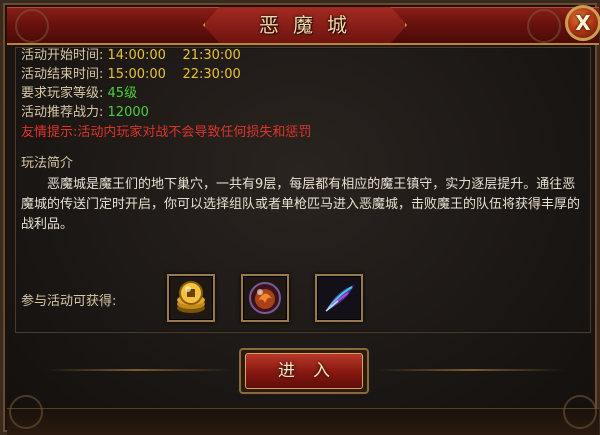 Image resolution: width=600 pixels, height=435 pixels. Describe the element at coordinates (304, 371) in the screenshot. I see `enter-button: 进入` at that location.